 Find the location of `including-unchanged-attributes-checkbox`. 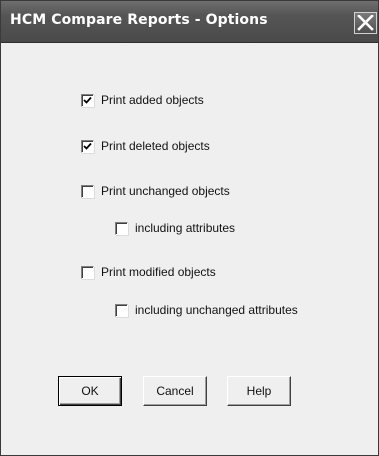

including-unchanged-attributes-checkbox is located at coordinates (121, 310).